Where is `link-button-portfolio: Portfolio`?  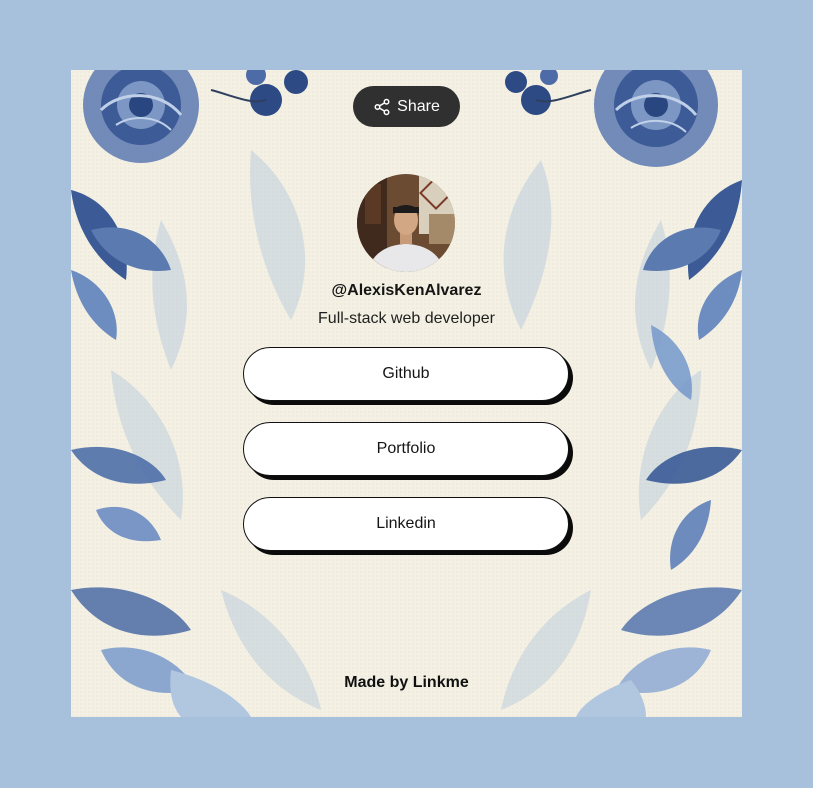
link-button-portfolio: Portfolio is located at coordinates (406, 449).